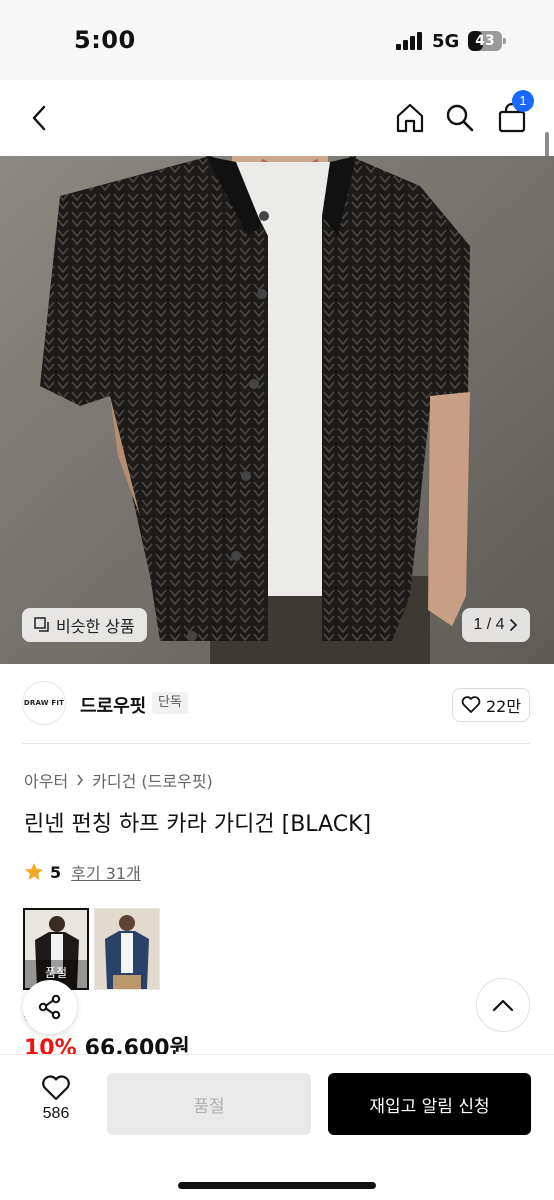  I want to click on wishlist-button: 586, so click(56, 1105).